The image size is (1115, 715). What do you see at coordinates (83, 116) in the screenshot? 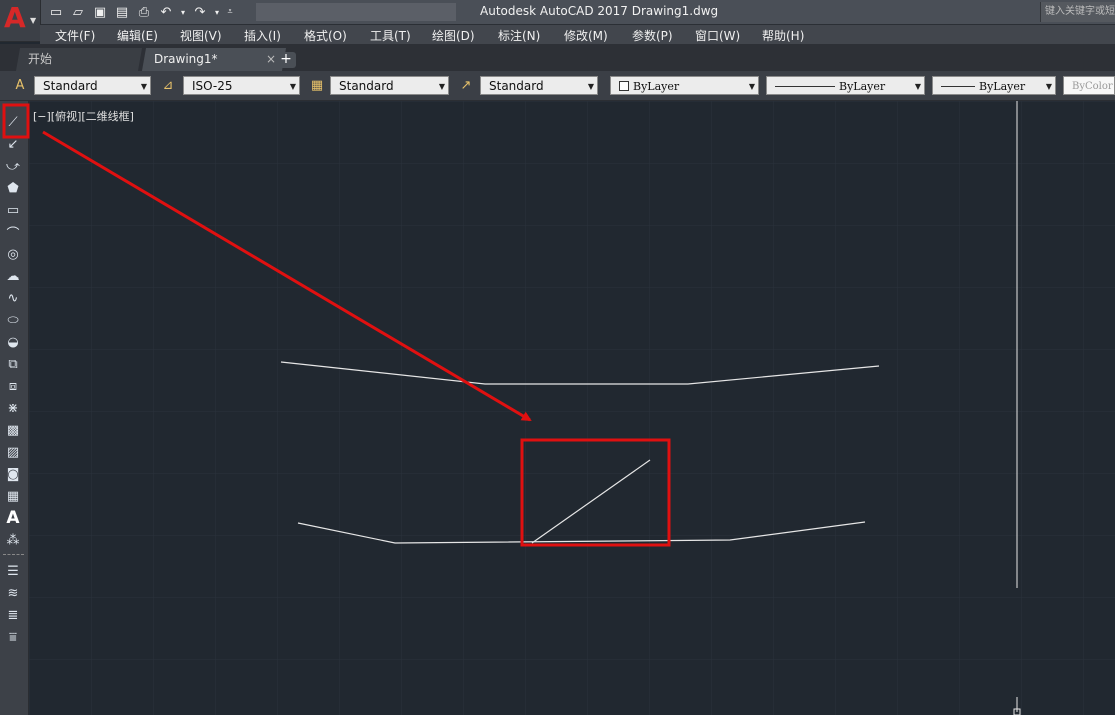
I see `viewport-controls-label: [−][俯视][二维线框]` at bounding box center [83, 116].